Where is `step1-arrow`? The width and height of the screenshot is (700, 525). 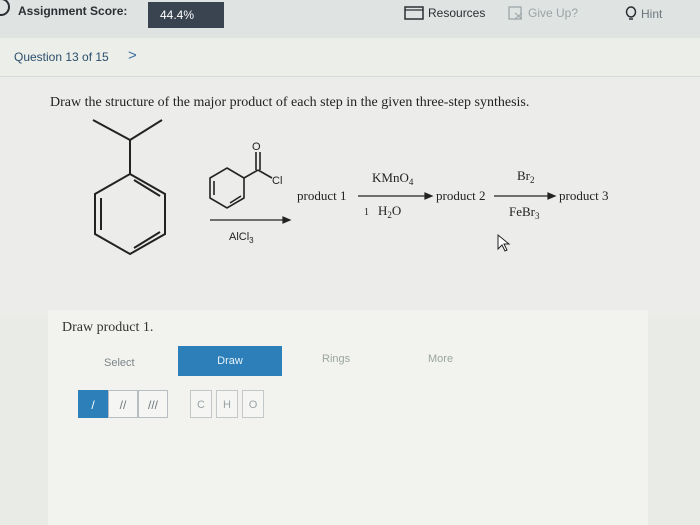
step1-arrow is located at coordinates (251, 220).